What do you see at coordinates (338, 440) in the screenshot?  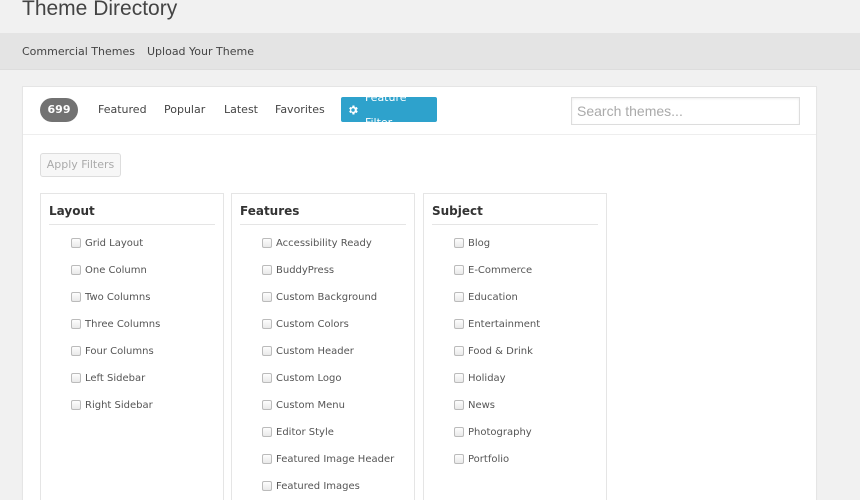 I see `filter-option: Editor Style` at bounding box center [338, 440].